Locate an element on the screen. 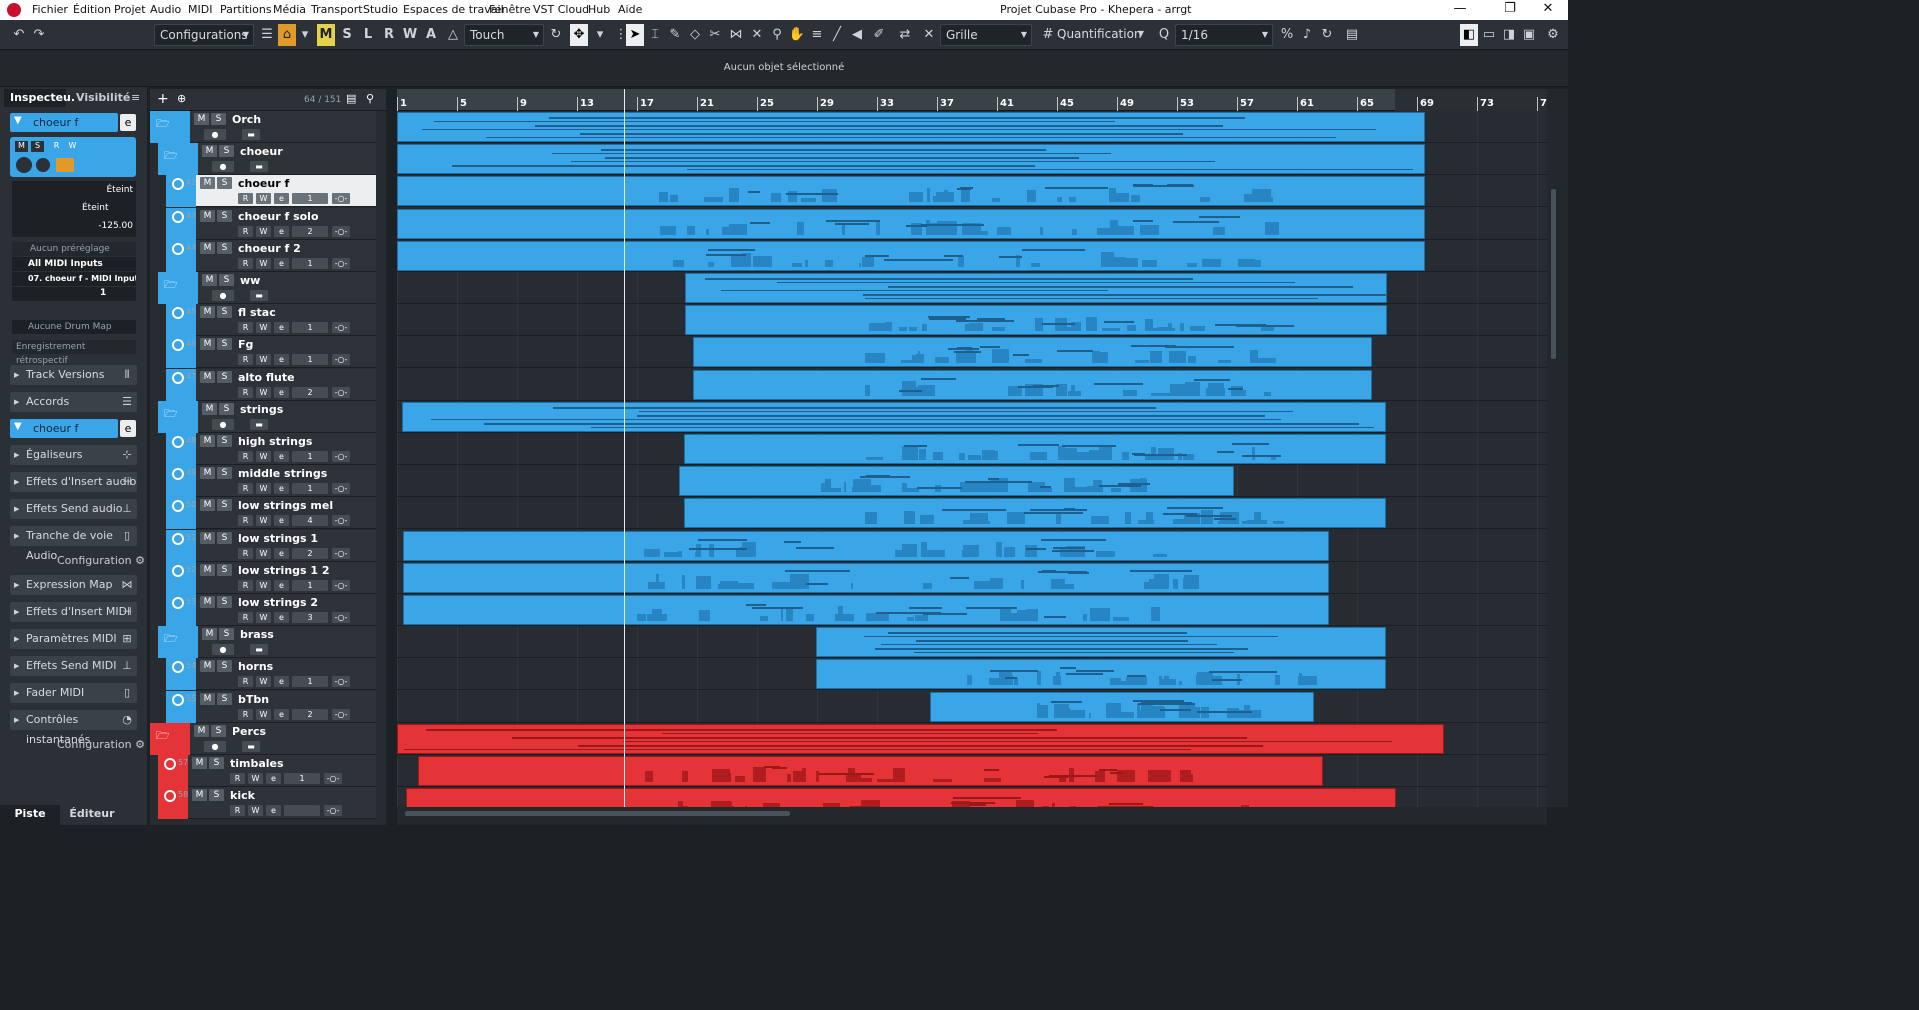  lock-dropdown-icon: ▾ is located at coordinates (305, 35).